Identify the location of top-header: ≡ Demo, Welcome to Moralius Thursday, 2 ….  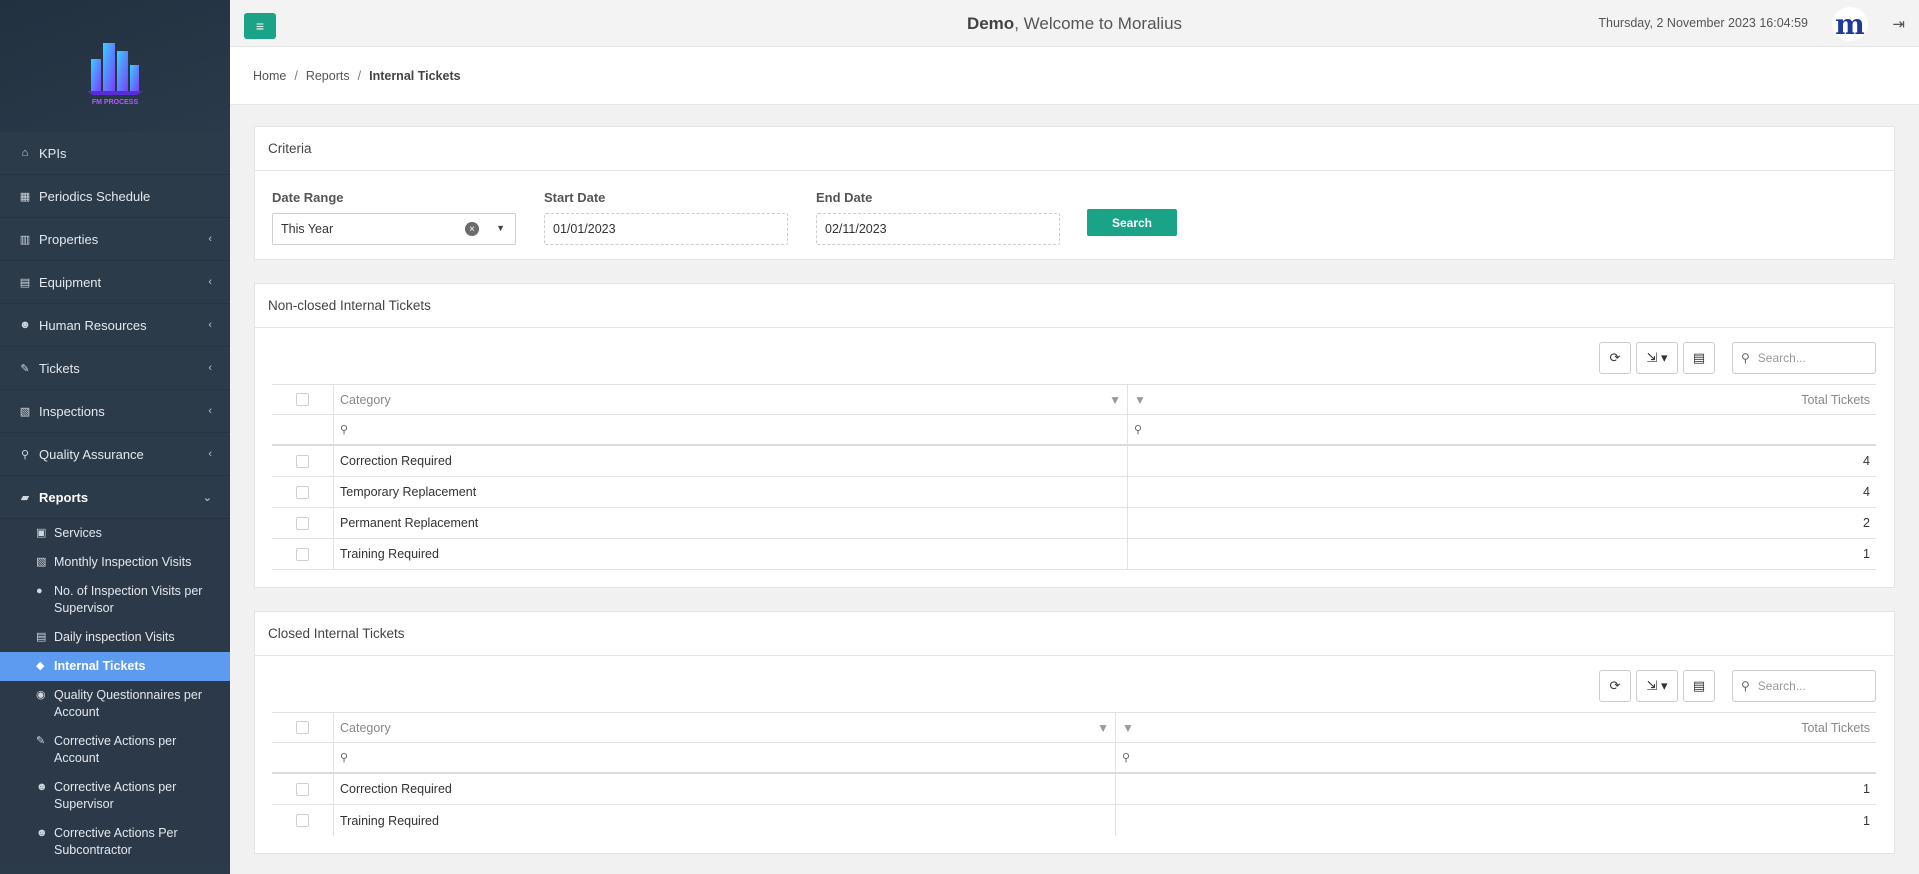
(1074, 23).